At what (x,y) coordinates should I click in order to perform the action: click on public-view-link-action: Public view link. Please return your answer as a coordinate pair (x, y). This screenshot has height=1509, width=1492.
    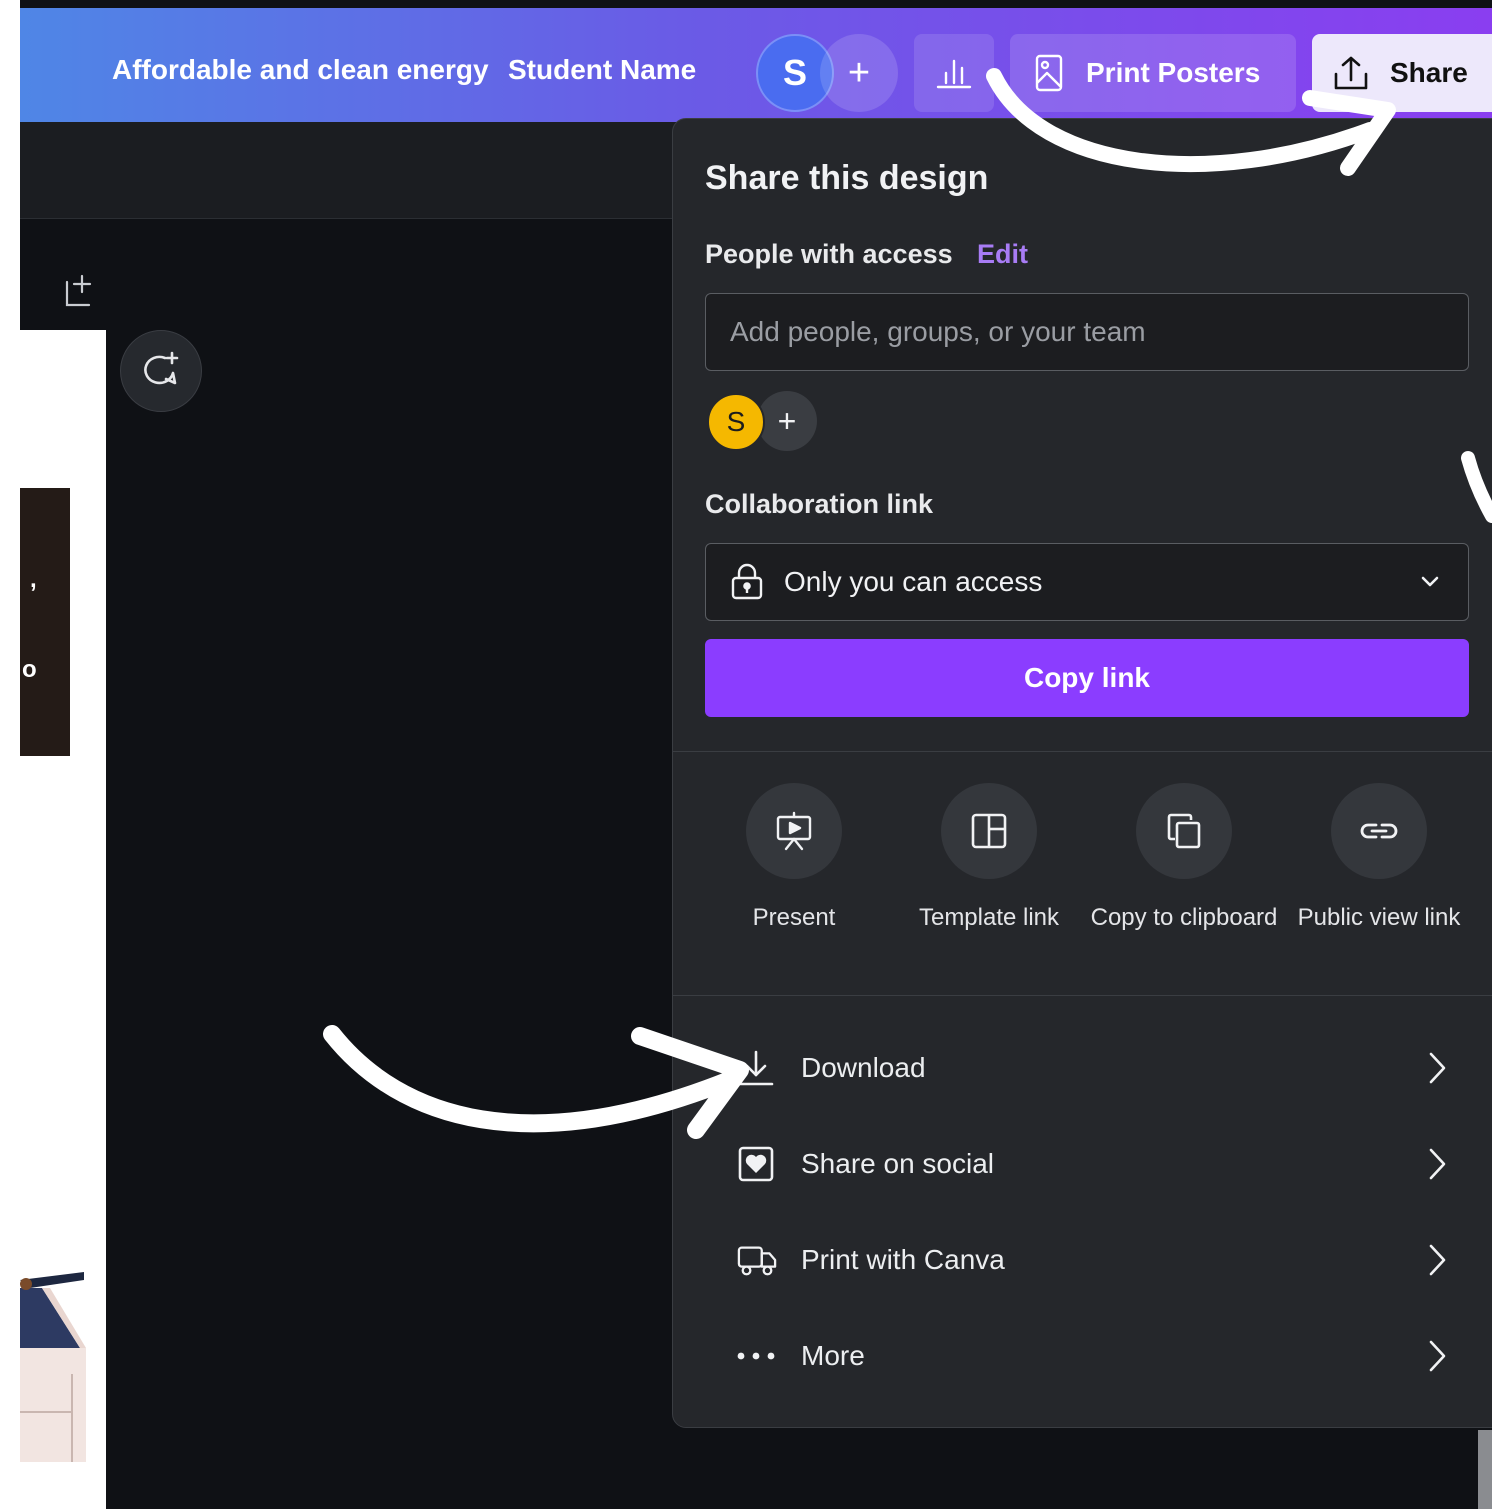
    Looking at the image, I should click on (1379, 858).